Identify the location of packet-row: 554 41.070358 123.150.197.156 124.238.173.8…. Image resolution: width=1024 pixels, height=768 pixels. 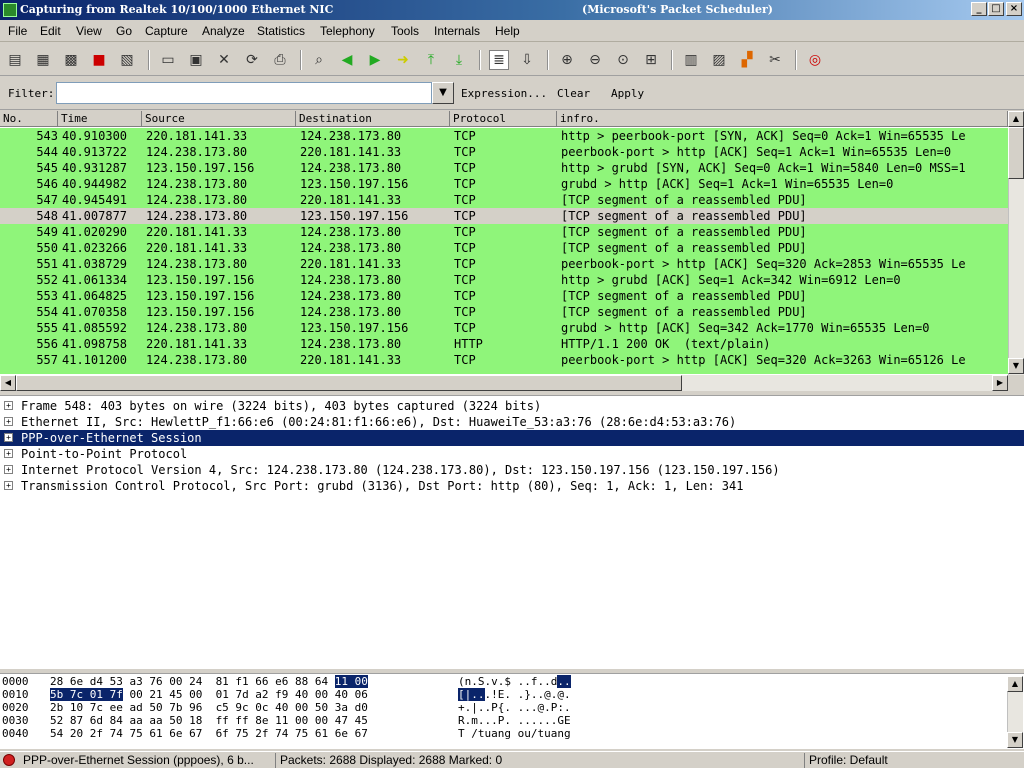
(504, 312).